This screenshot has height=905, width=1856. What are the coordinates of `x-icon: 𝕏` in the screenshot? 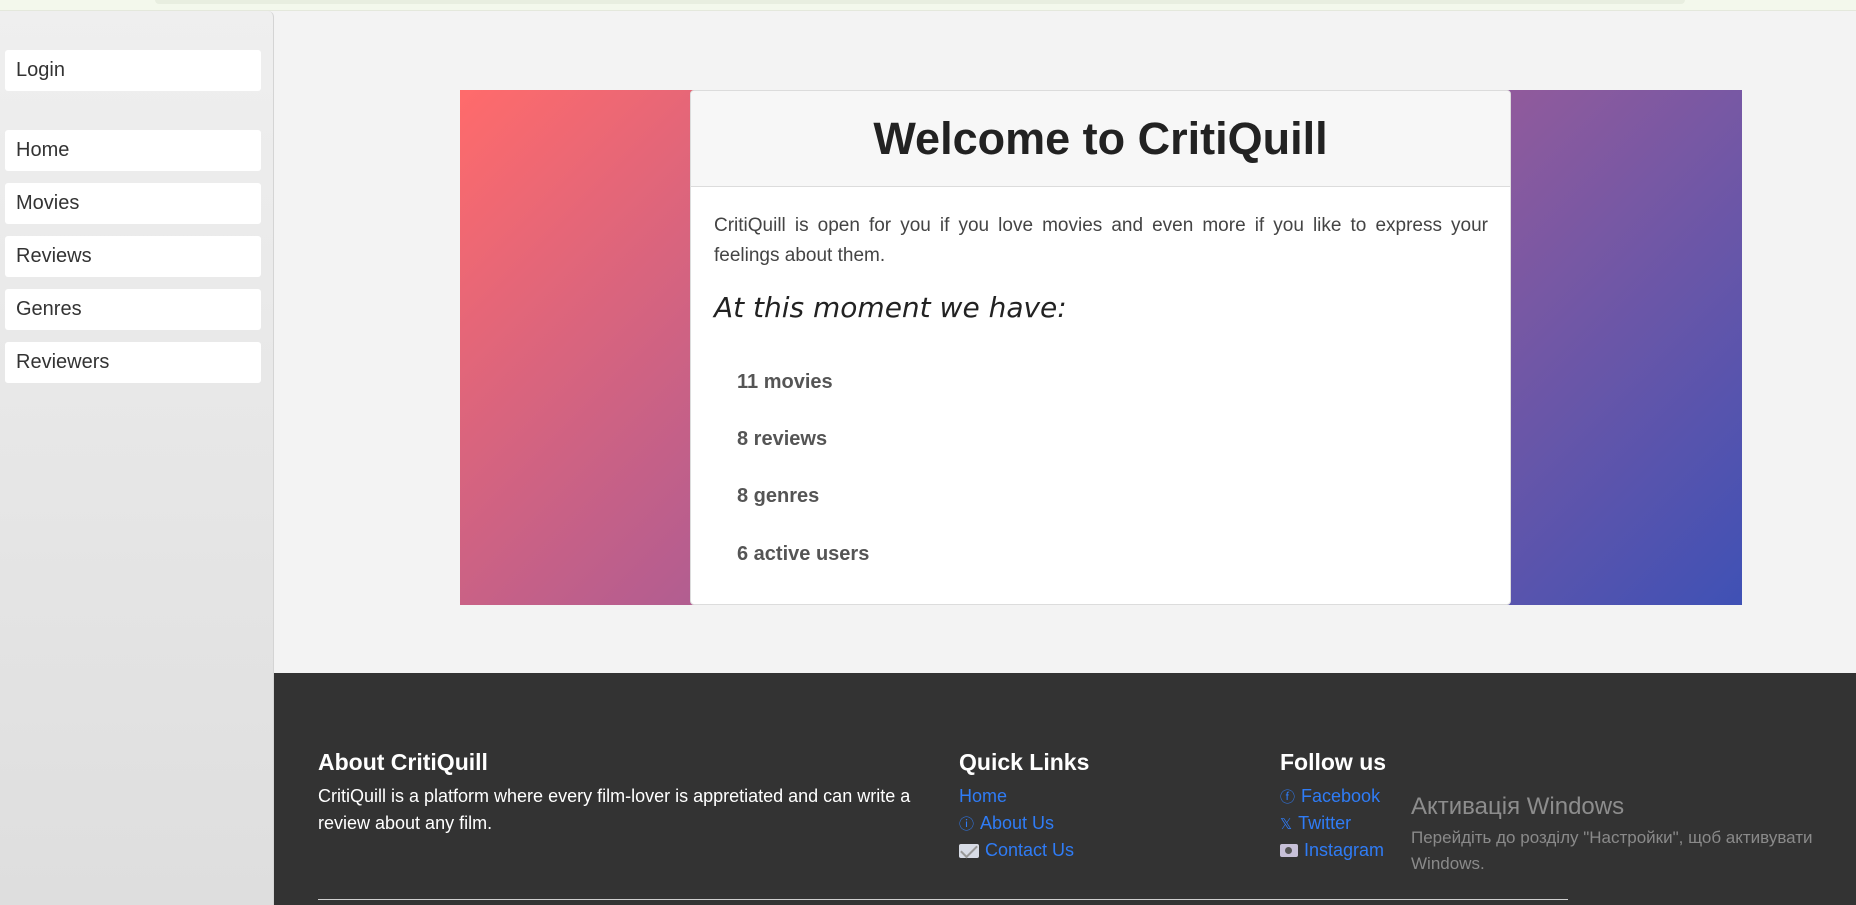 It's located at (1286, 824).